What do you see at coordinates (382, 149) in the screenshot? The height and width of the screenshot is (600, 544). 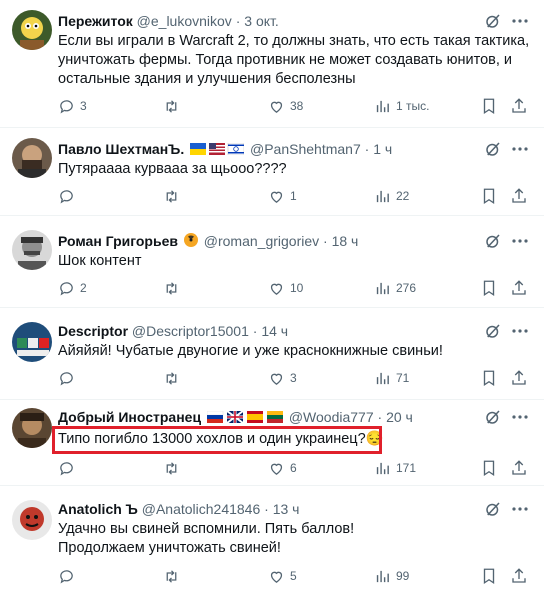 I see `timestamp: 1 ч` at bounding box center [382, 149].